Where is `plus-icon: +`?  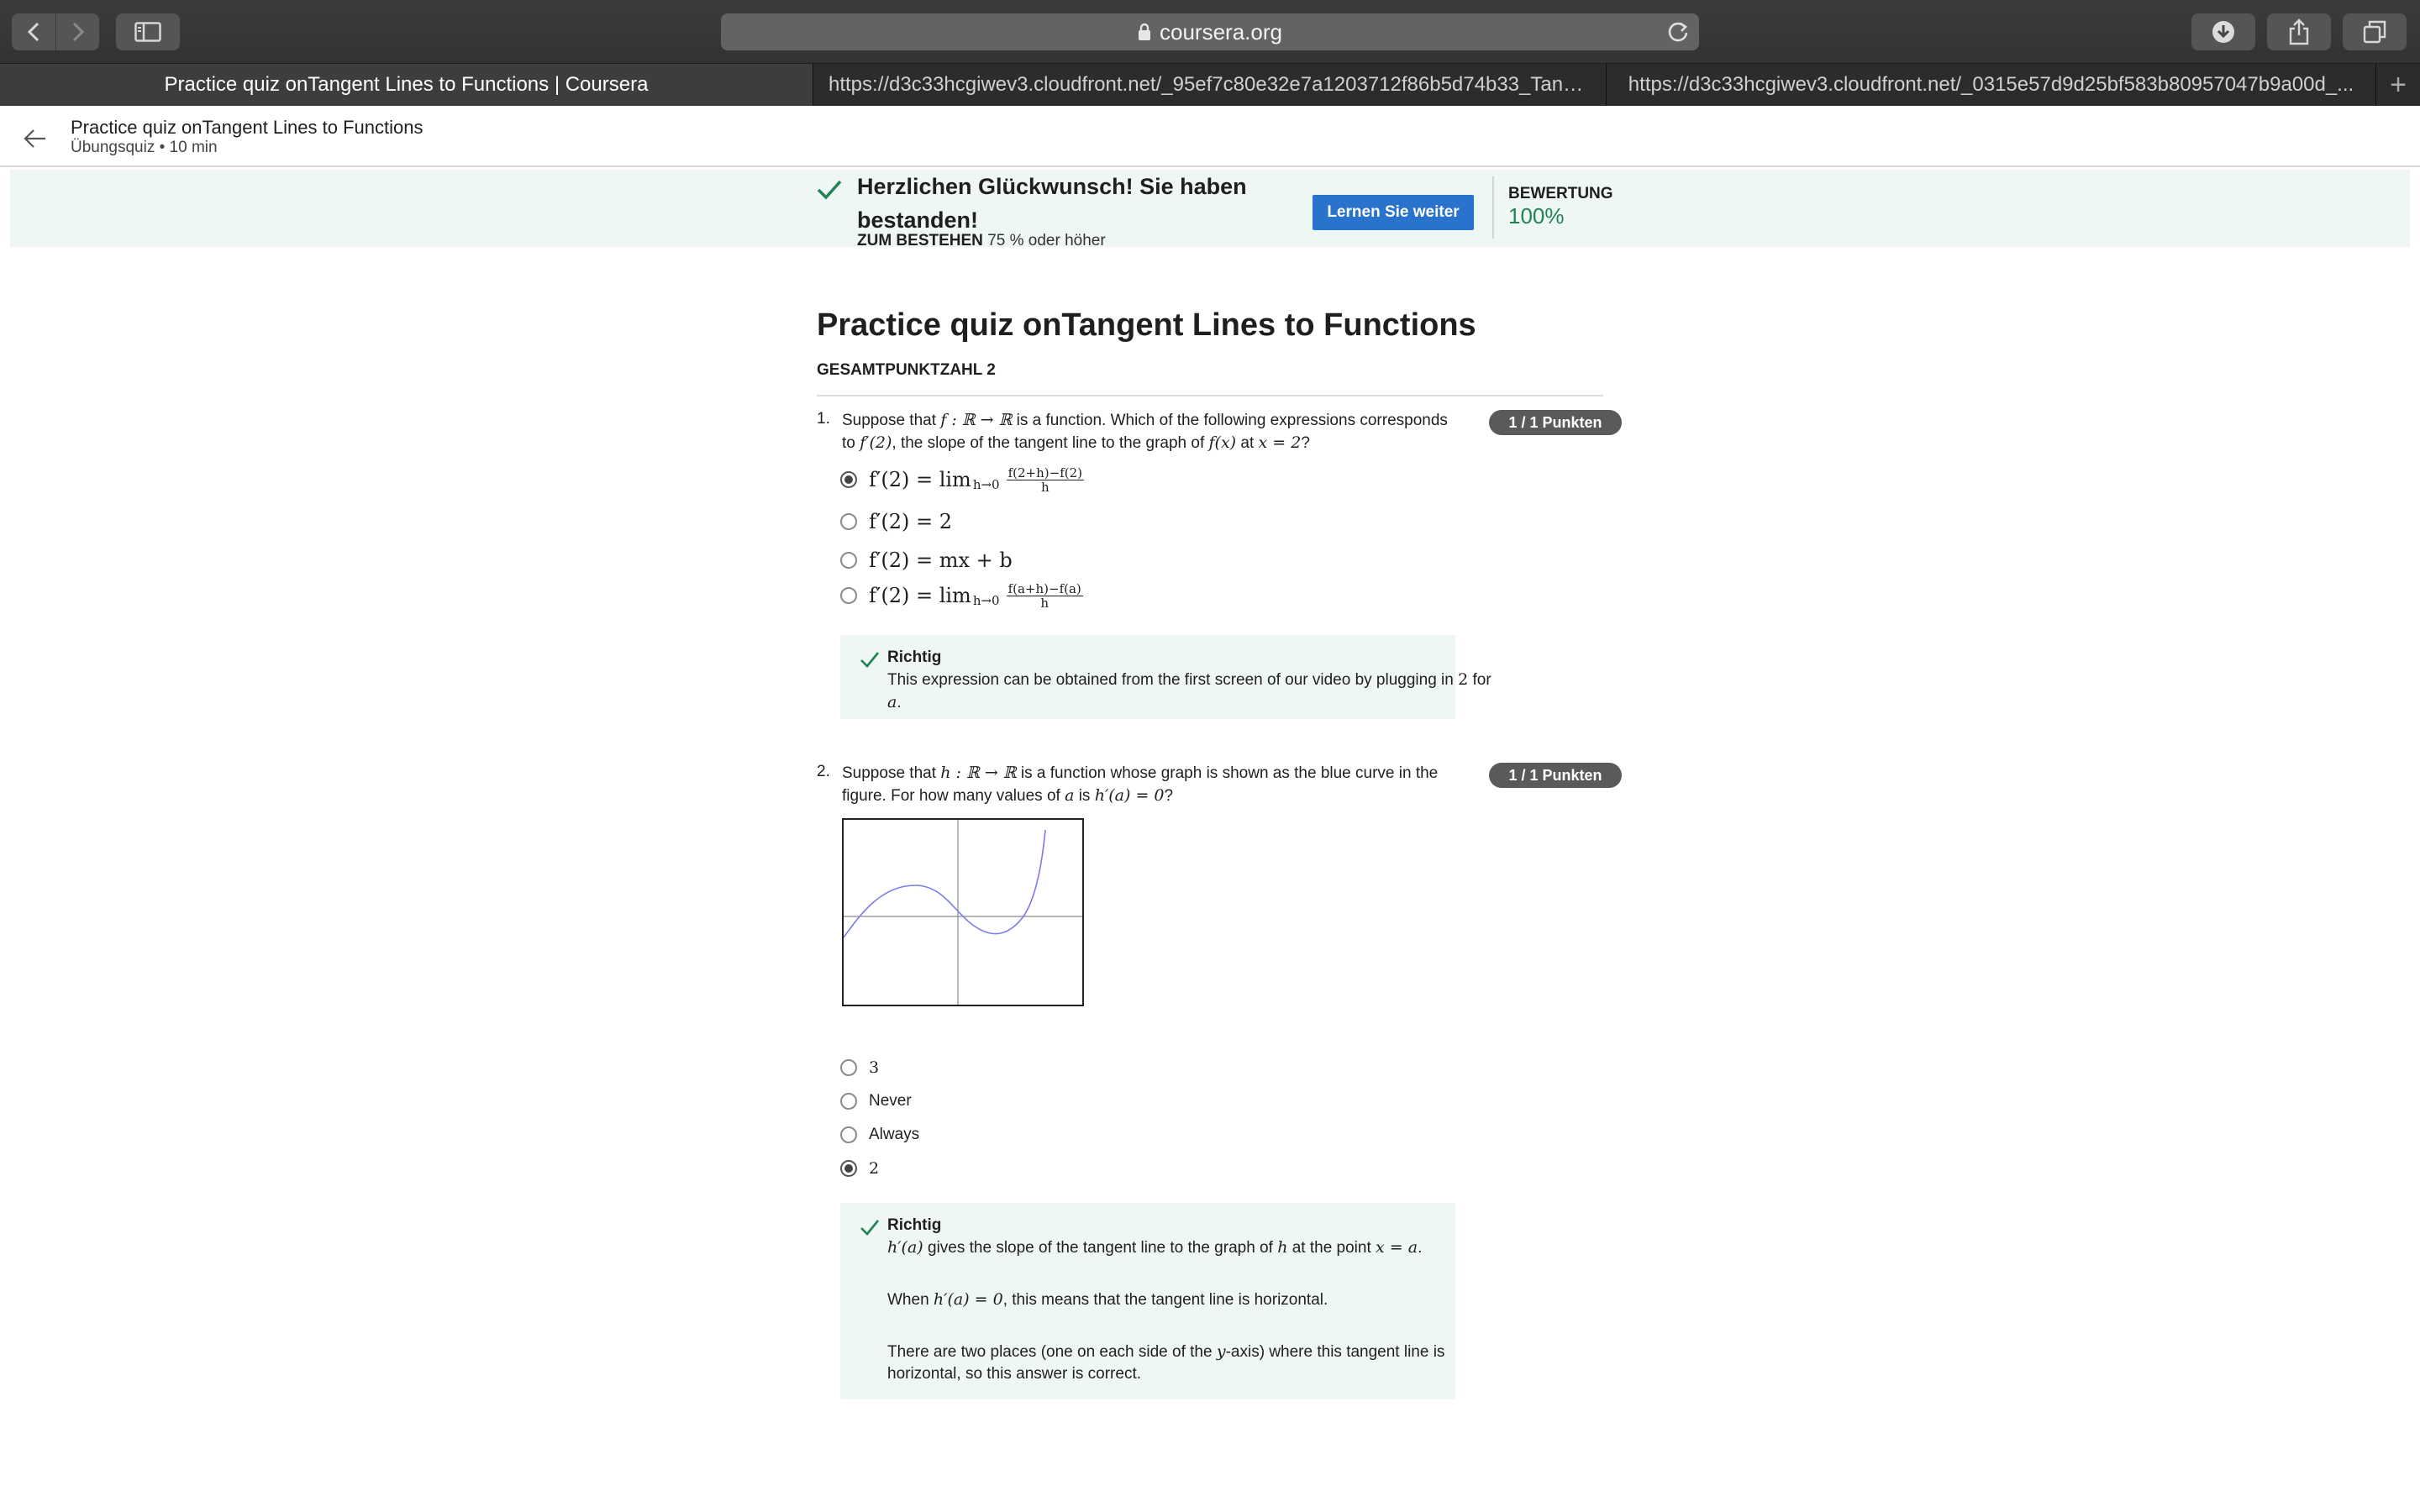
plus-icon: + is located at coordinates (2398, 84).